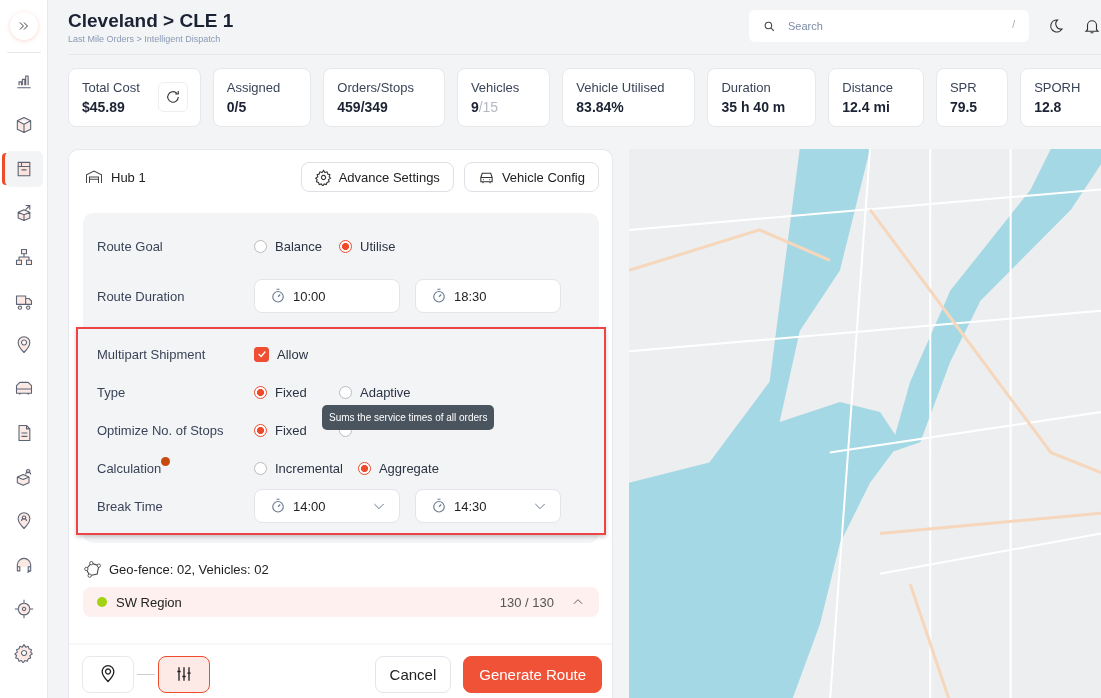 Image resolution: width=1101 pixels, height=698 pixels. I want to click on time-field: 14:30, so click(488, 506).